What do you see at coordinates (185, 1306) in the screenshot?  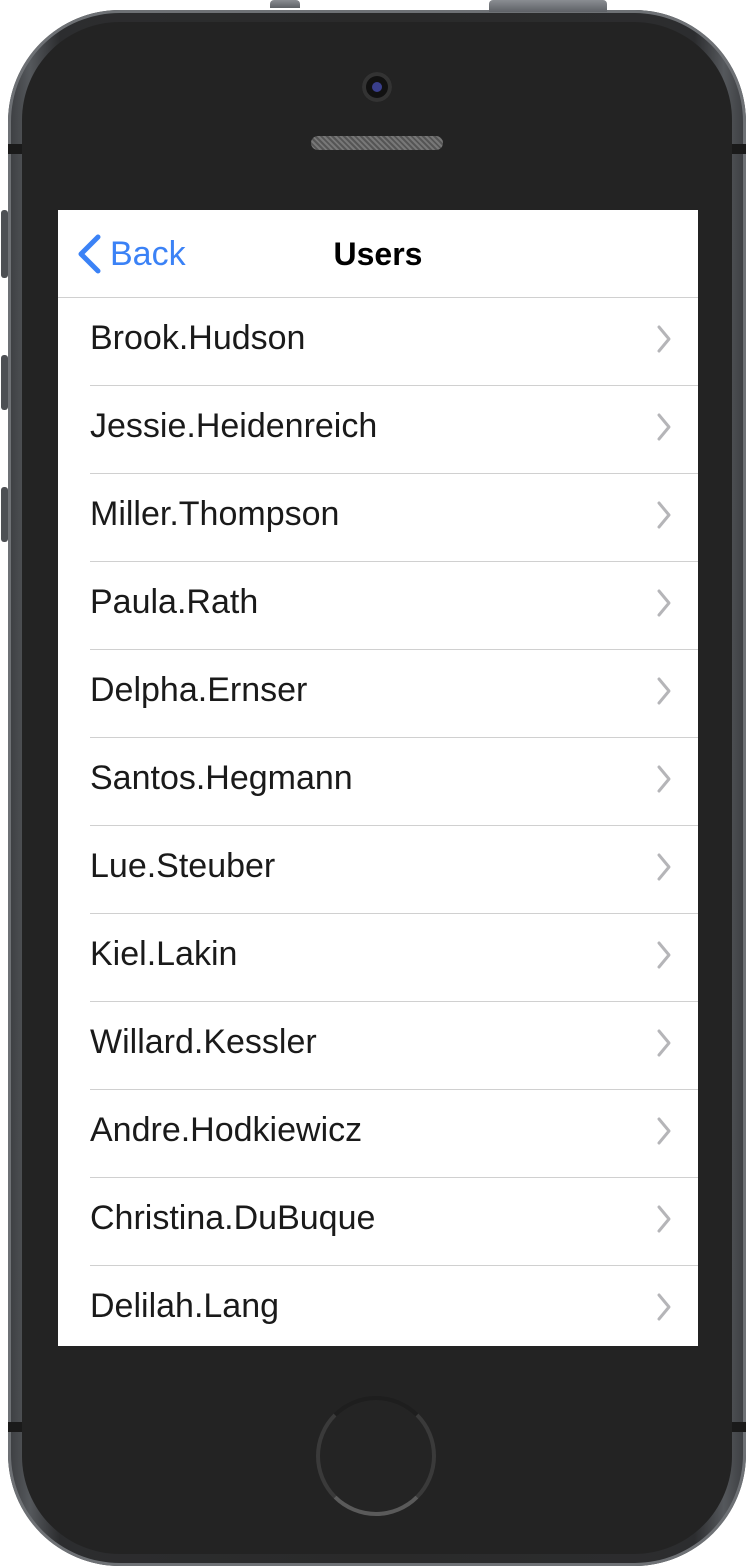 I see `user-name: Delilah.Lang` at bounding box center [185, 1306].